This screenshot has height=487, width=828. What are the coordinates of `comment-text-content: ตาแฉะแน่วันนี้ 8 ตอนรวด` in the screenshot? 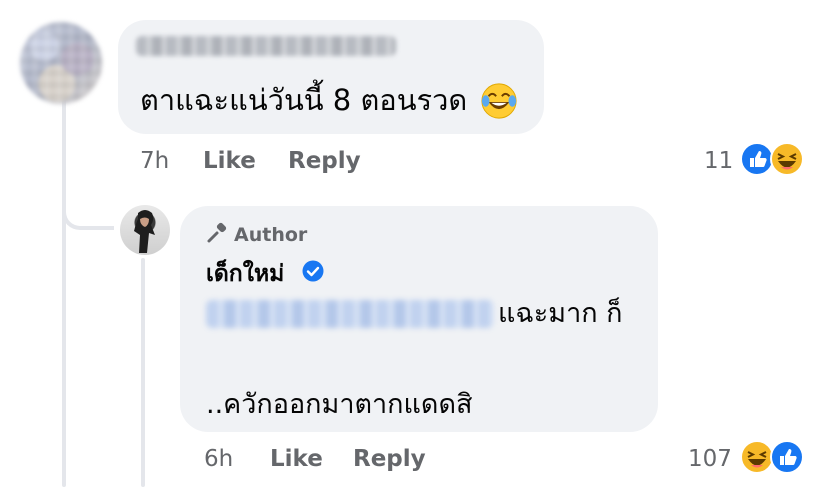 It's located at (304, 100).